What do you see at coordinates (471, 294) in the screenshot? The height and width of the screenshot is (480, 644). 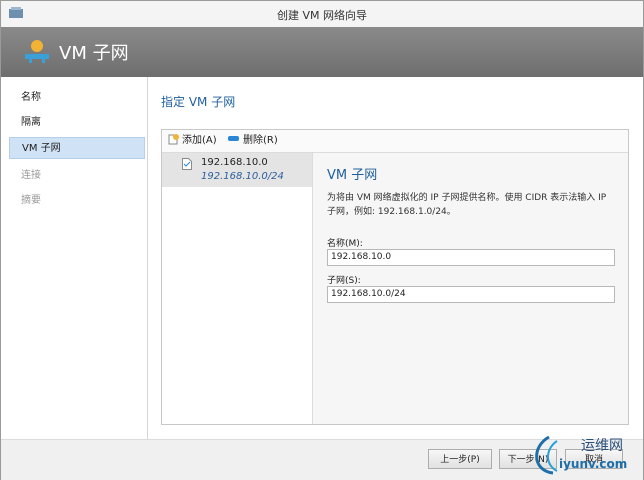 I see `subnet-field` at bounding box center [471, 294].